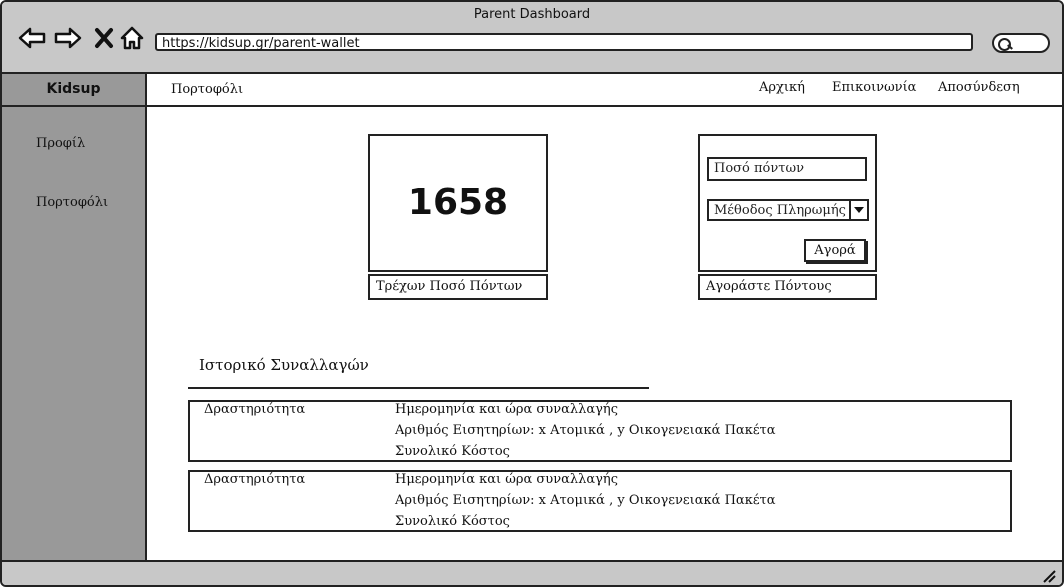  What do you see at coordinates (74, 317) in the screenshot?
I see `sidebar: Kidsup Προφίλ Πορτοφόλι` at bounding box center [74, 317].